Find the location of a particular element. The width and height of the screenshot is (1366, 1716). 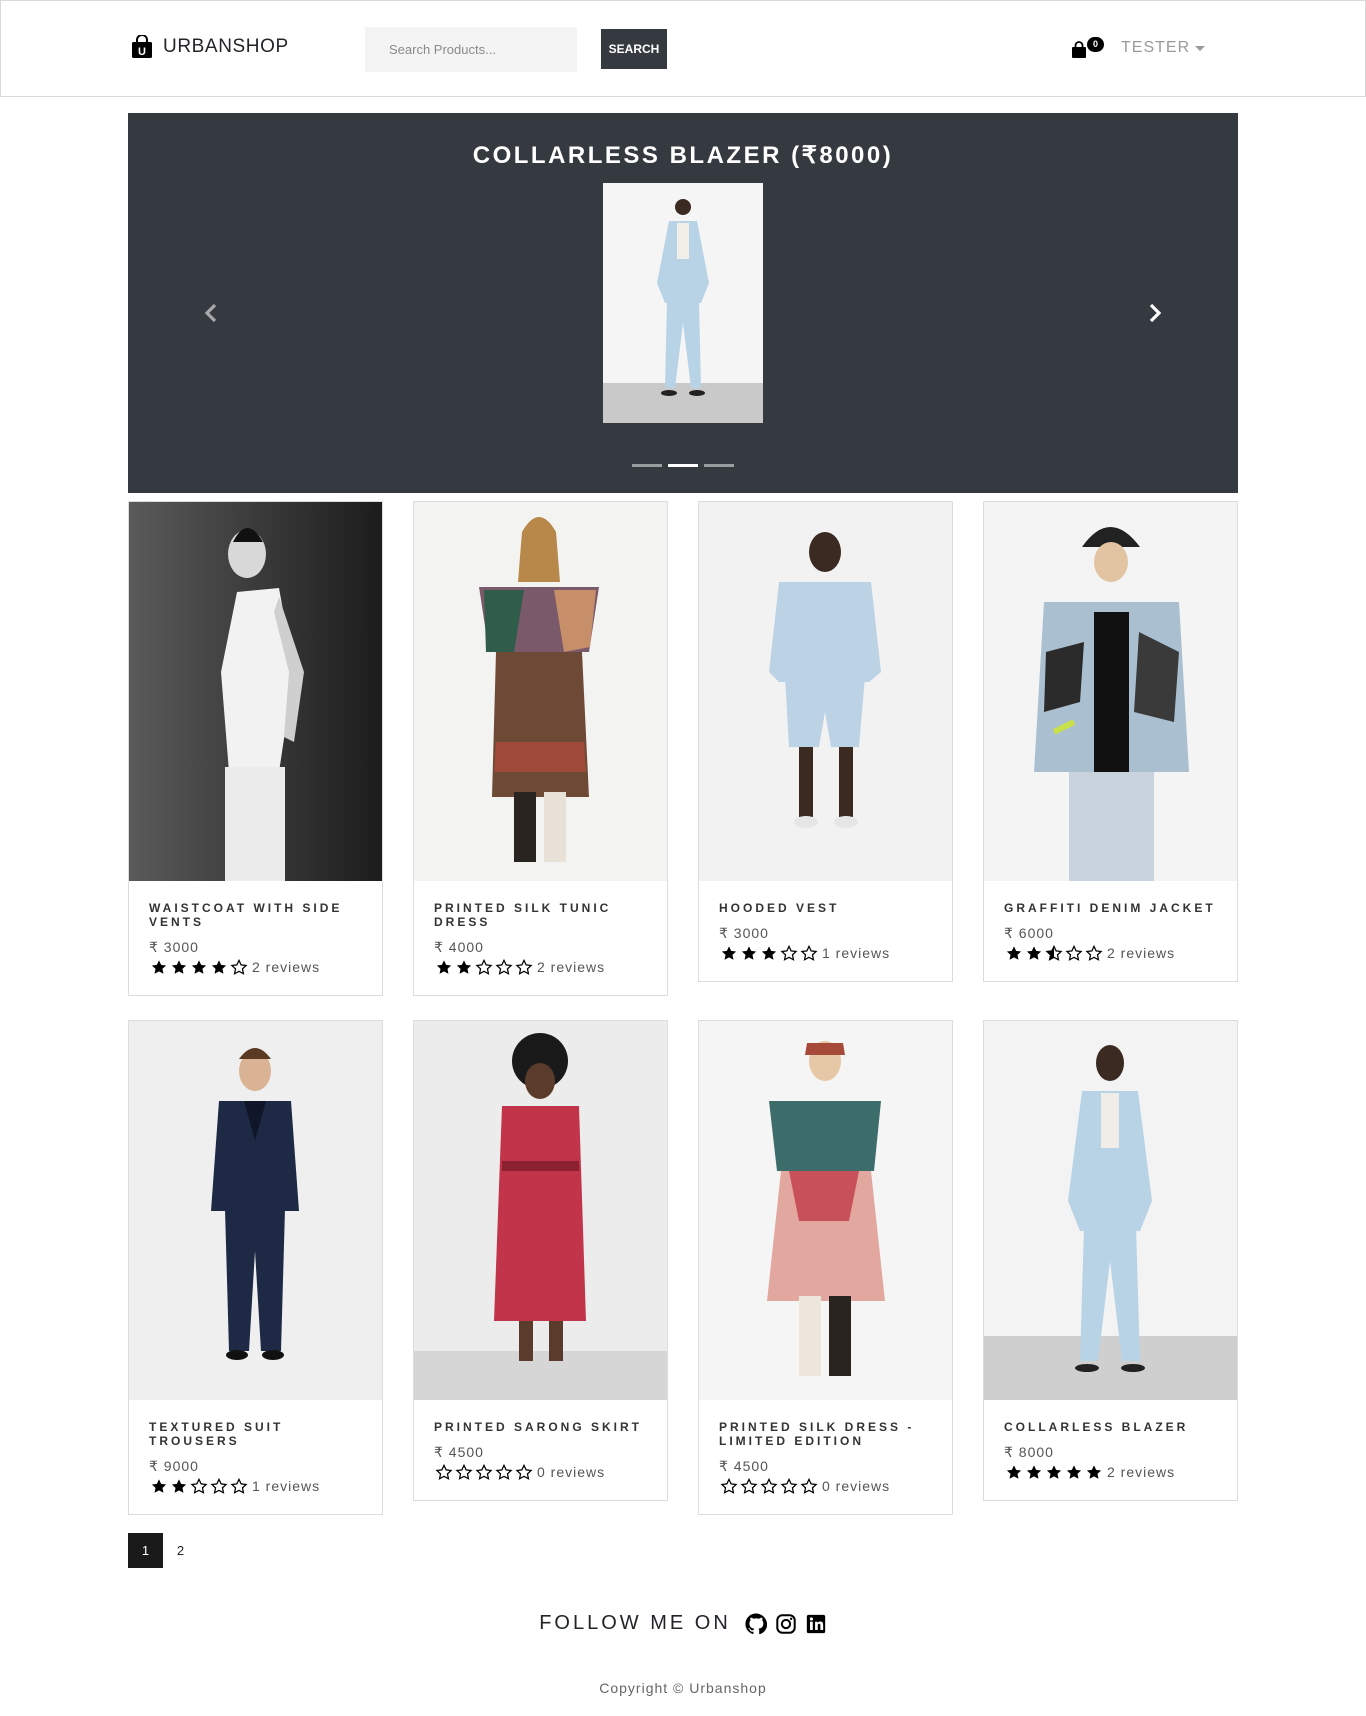

product-card-body: PRINTED SARONG SKIRT ₹ 4500 0 reviews is located at coordinates (540, 1450).